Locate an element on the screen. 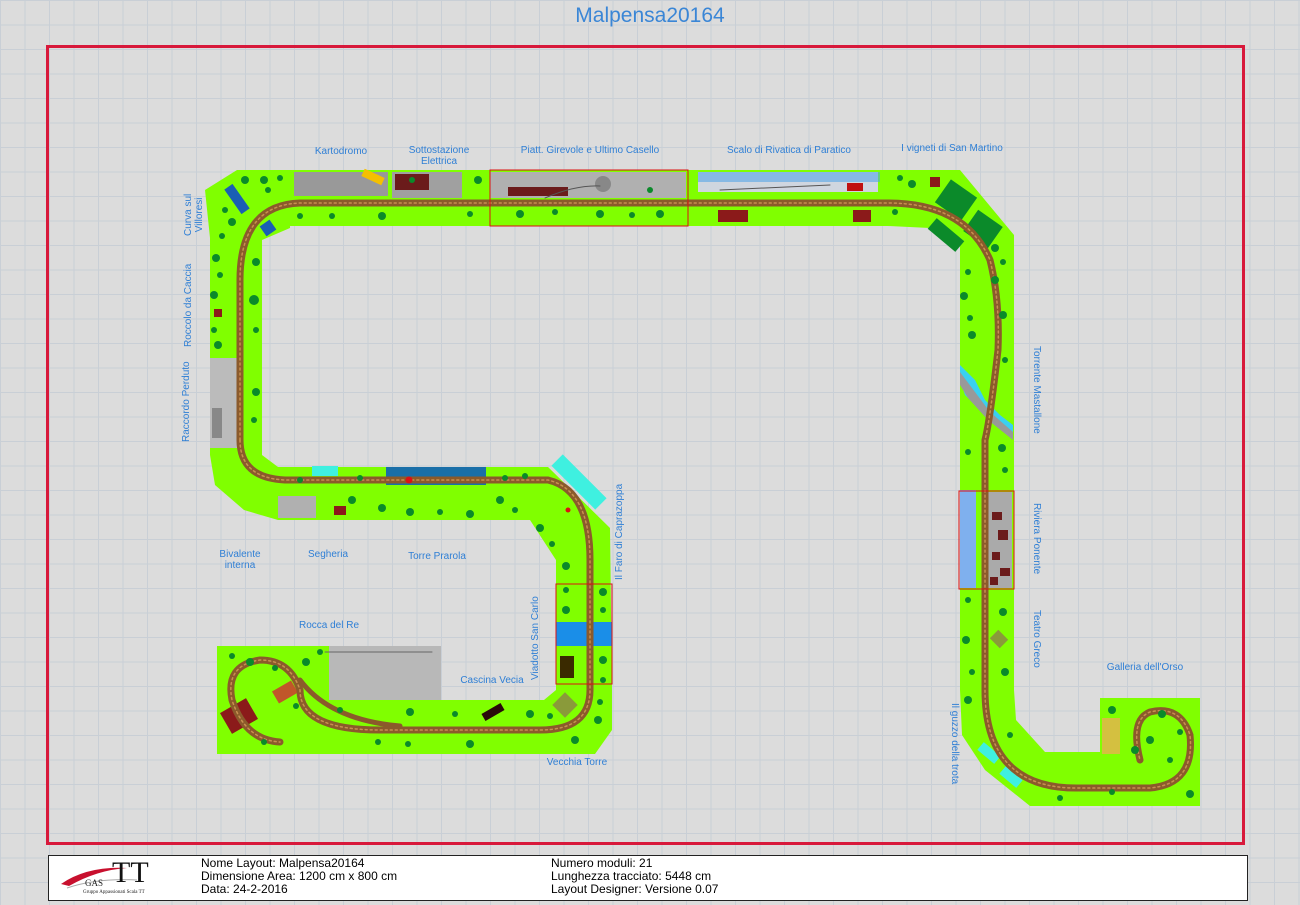  label-guzzo: Il guzzo della trota is located at coordinates (954, 744).